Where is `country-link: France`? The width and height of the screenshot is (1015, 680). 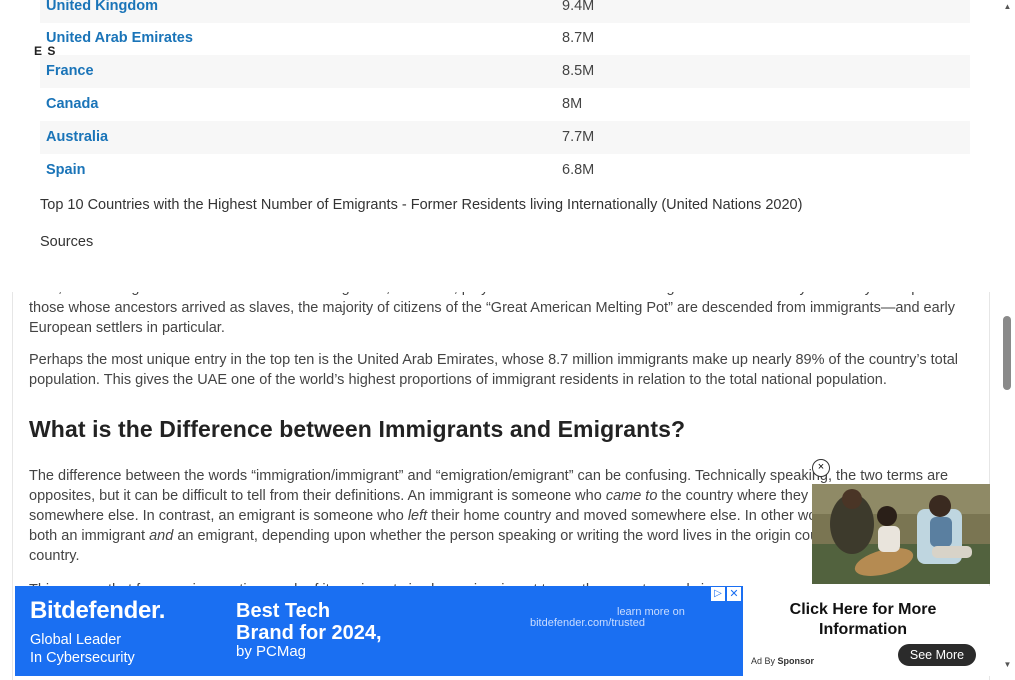 country-link: France is located at coordinates (70, 71).